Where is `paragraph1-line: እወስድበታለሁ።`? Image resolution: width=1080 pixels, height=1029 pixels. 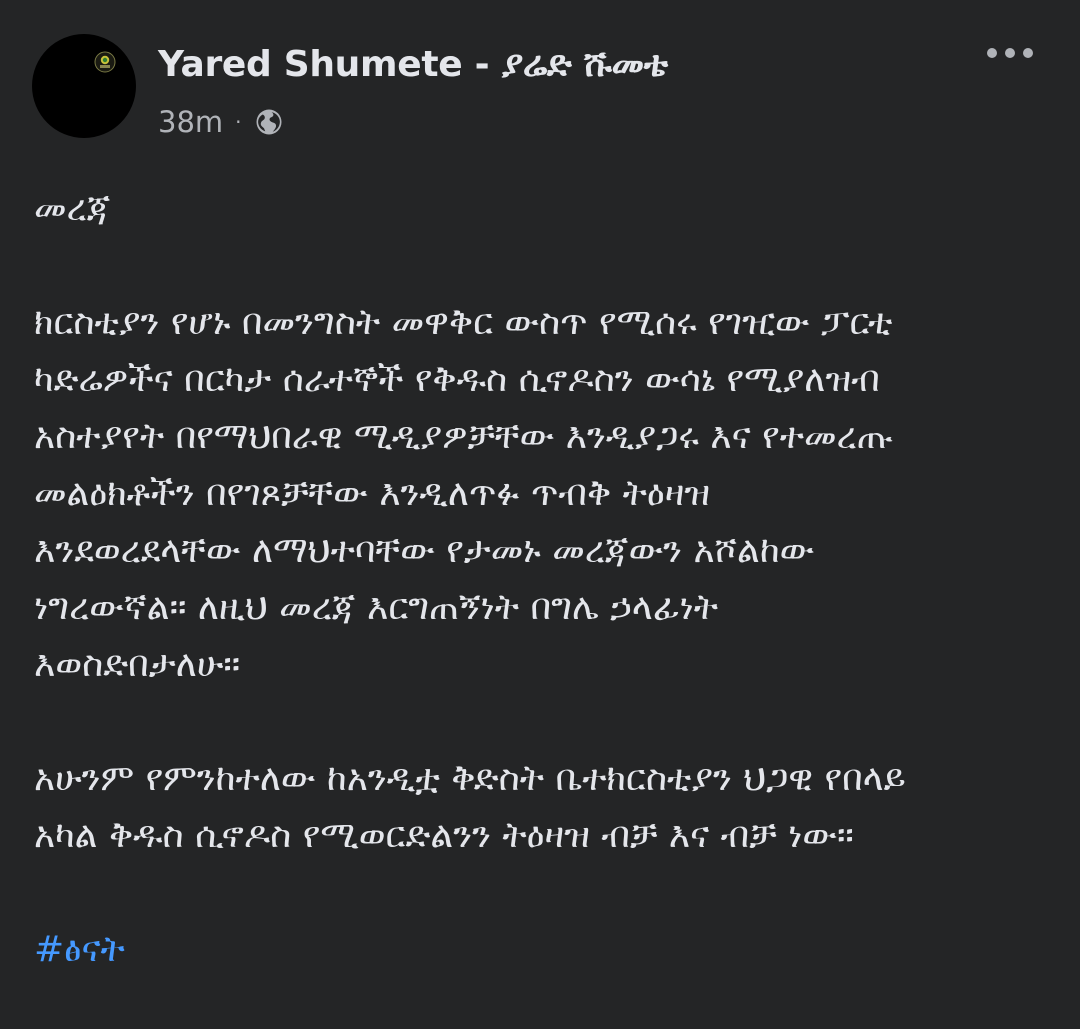 paragraph1-line: እወስድበታለሁ። is located at coordinates (137, 664).